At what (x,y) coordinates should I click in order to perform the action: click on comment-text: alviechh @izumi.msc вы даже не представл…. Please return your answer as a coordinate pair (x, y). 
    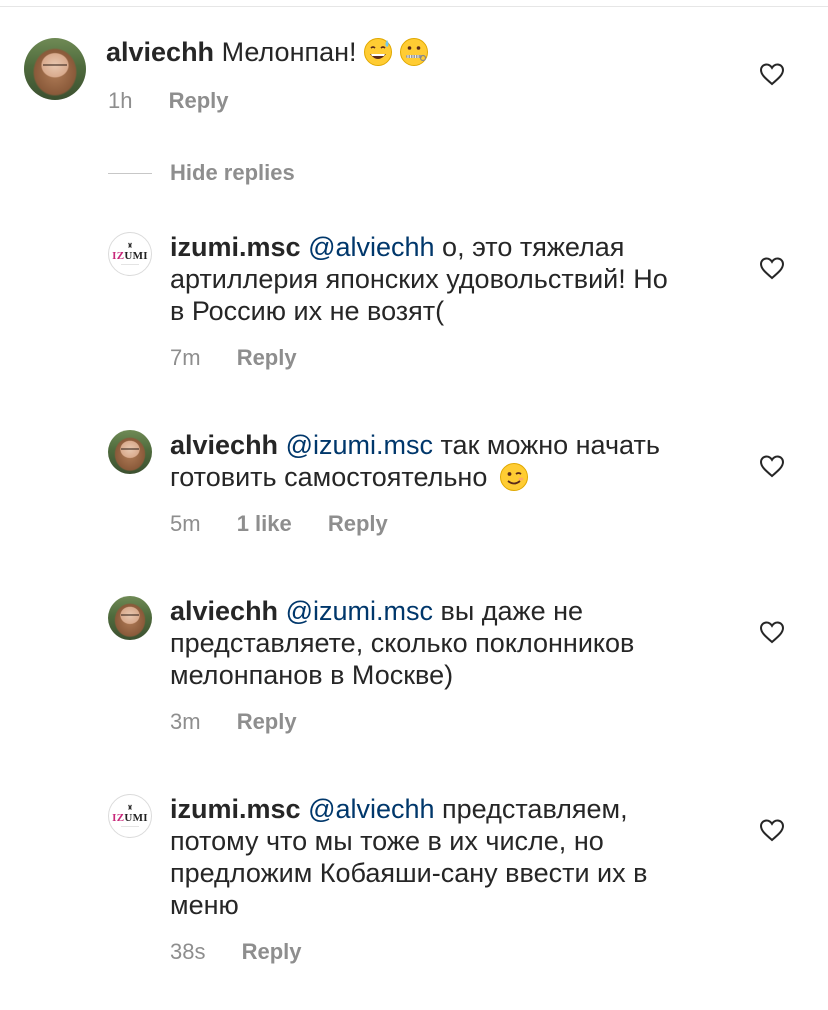
    Looking at the image, I should click on (402, 643).